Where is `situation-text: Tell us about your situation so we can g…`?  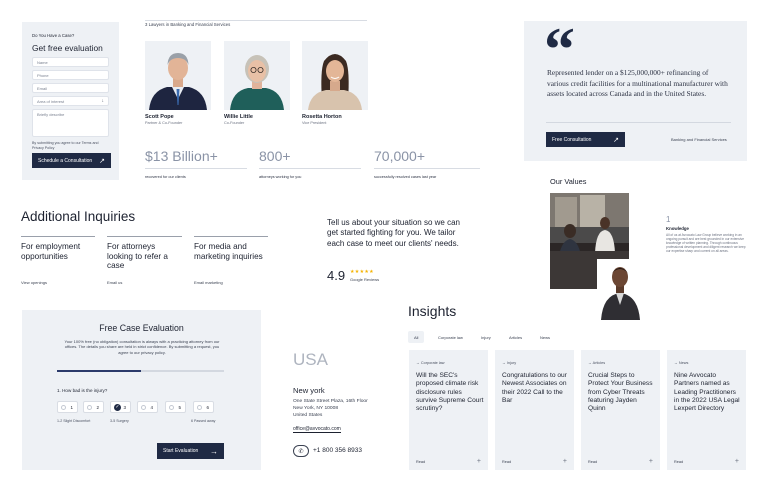 situation-text: Tell us about your situation so we can g… is located at coordinates (393, 233).